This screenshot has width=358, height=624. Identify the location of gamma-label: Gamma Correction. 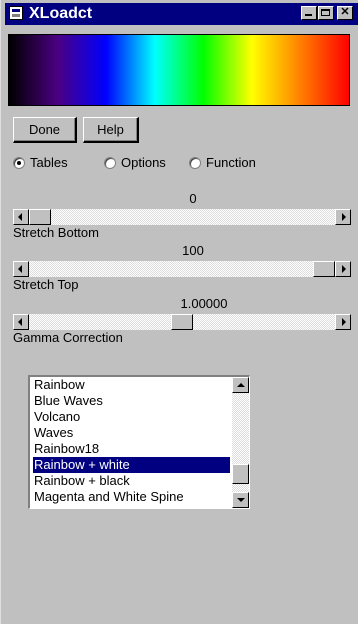
(68, 337).